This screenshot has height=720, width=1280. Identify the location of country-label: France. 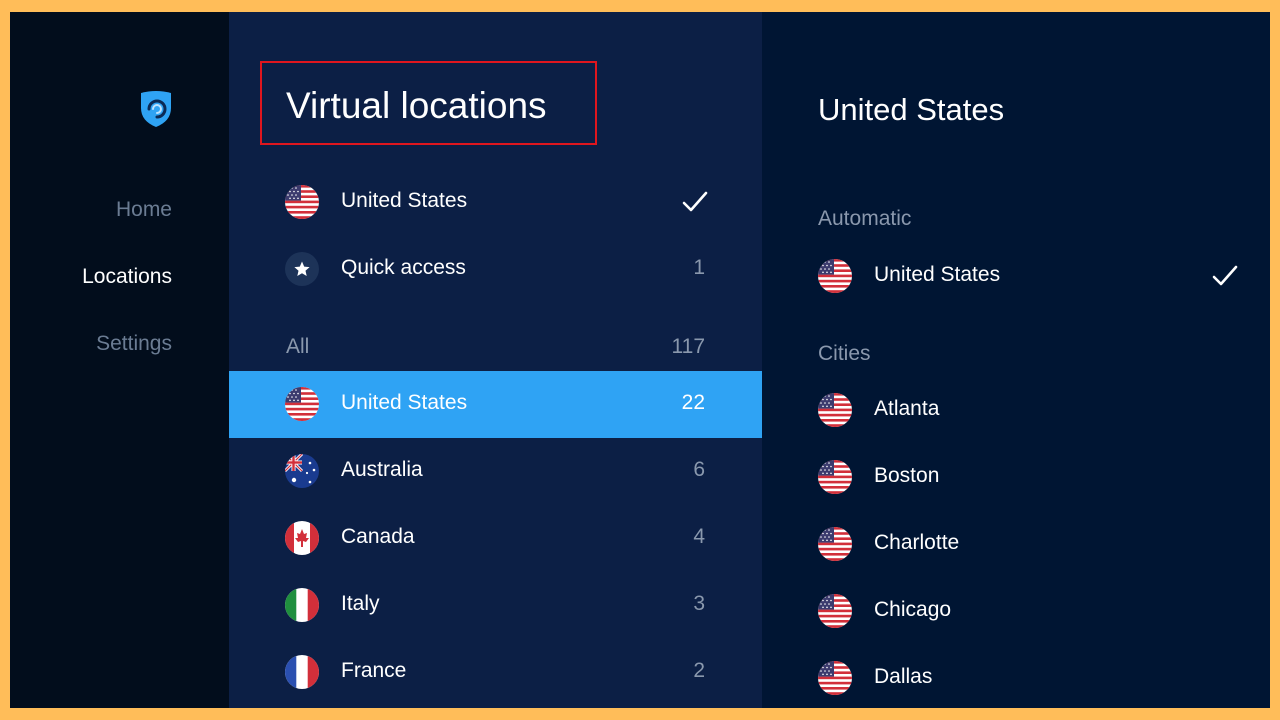
(374, 670).